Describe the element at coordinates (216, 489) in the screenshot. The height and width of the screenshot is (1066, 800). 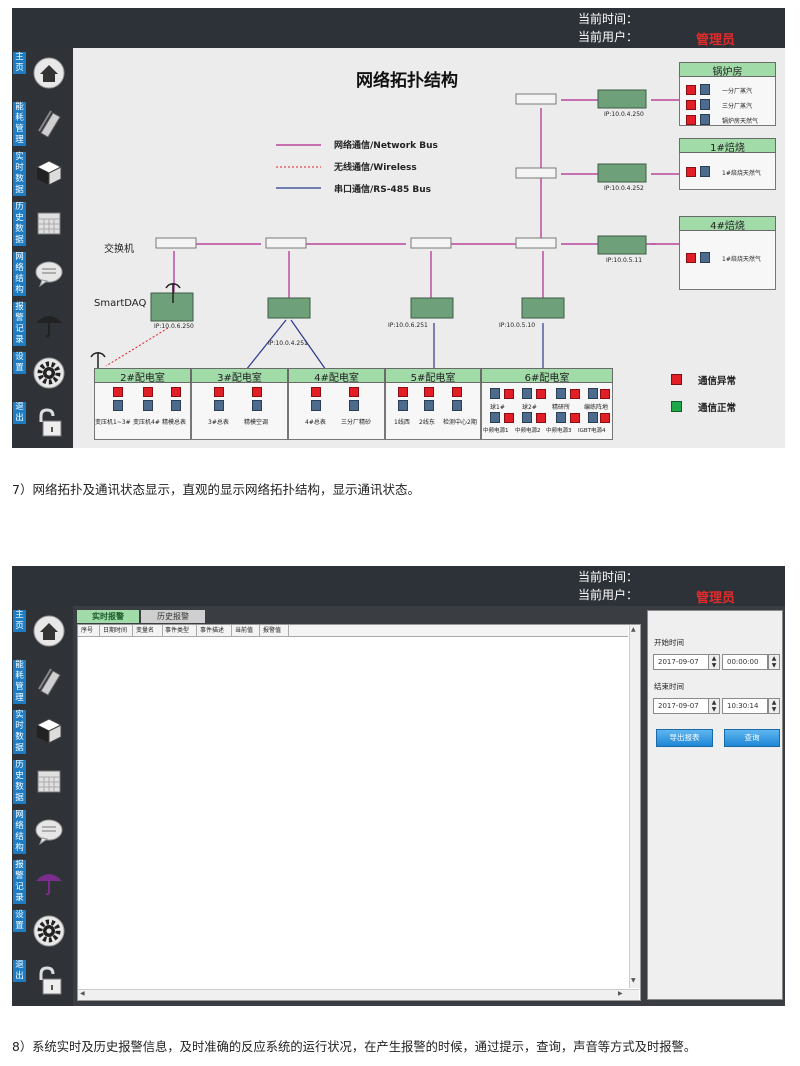
I see `caption-topology: 7）网络拓扑及通讯状态显示，直观的显示网络拓扑结构，显示通讯状态。` at that location.